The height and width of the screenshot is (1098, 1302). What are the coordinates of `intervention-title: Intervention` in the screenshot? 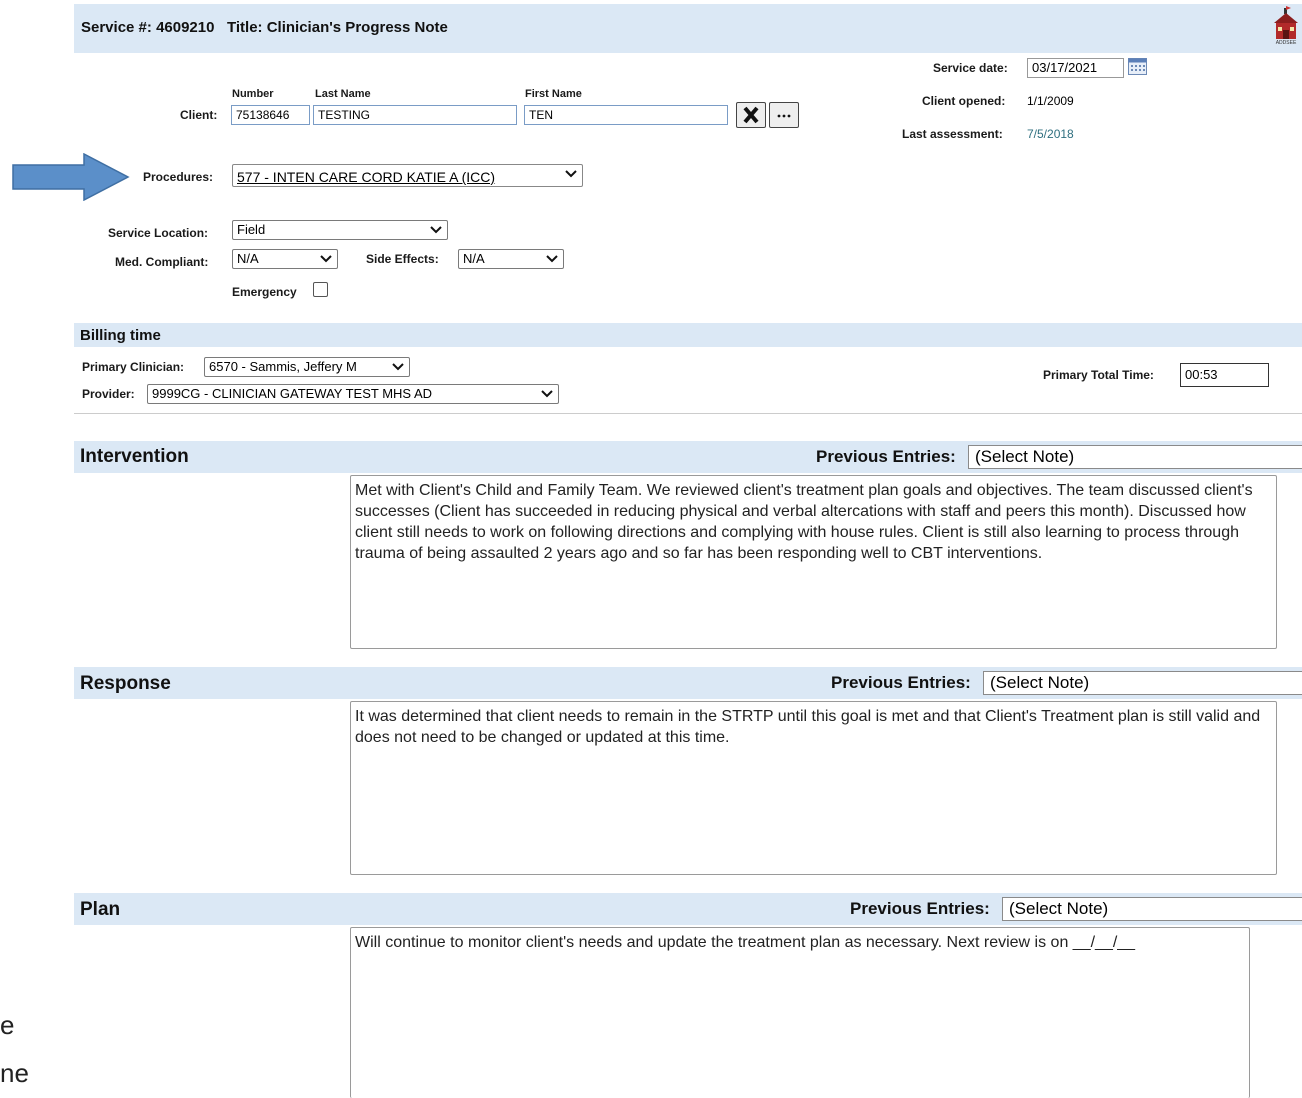 It's located at (134, 456).